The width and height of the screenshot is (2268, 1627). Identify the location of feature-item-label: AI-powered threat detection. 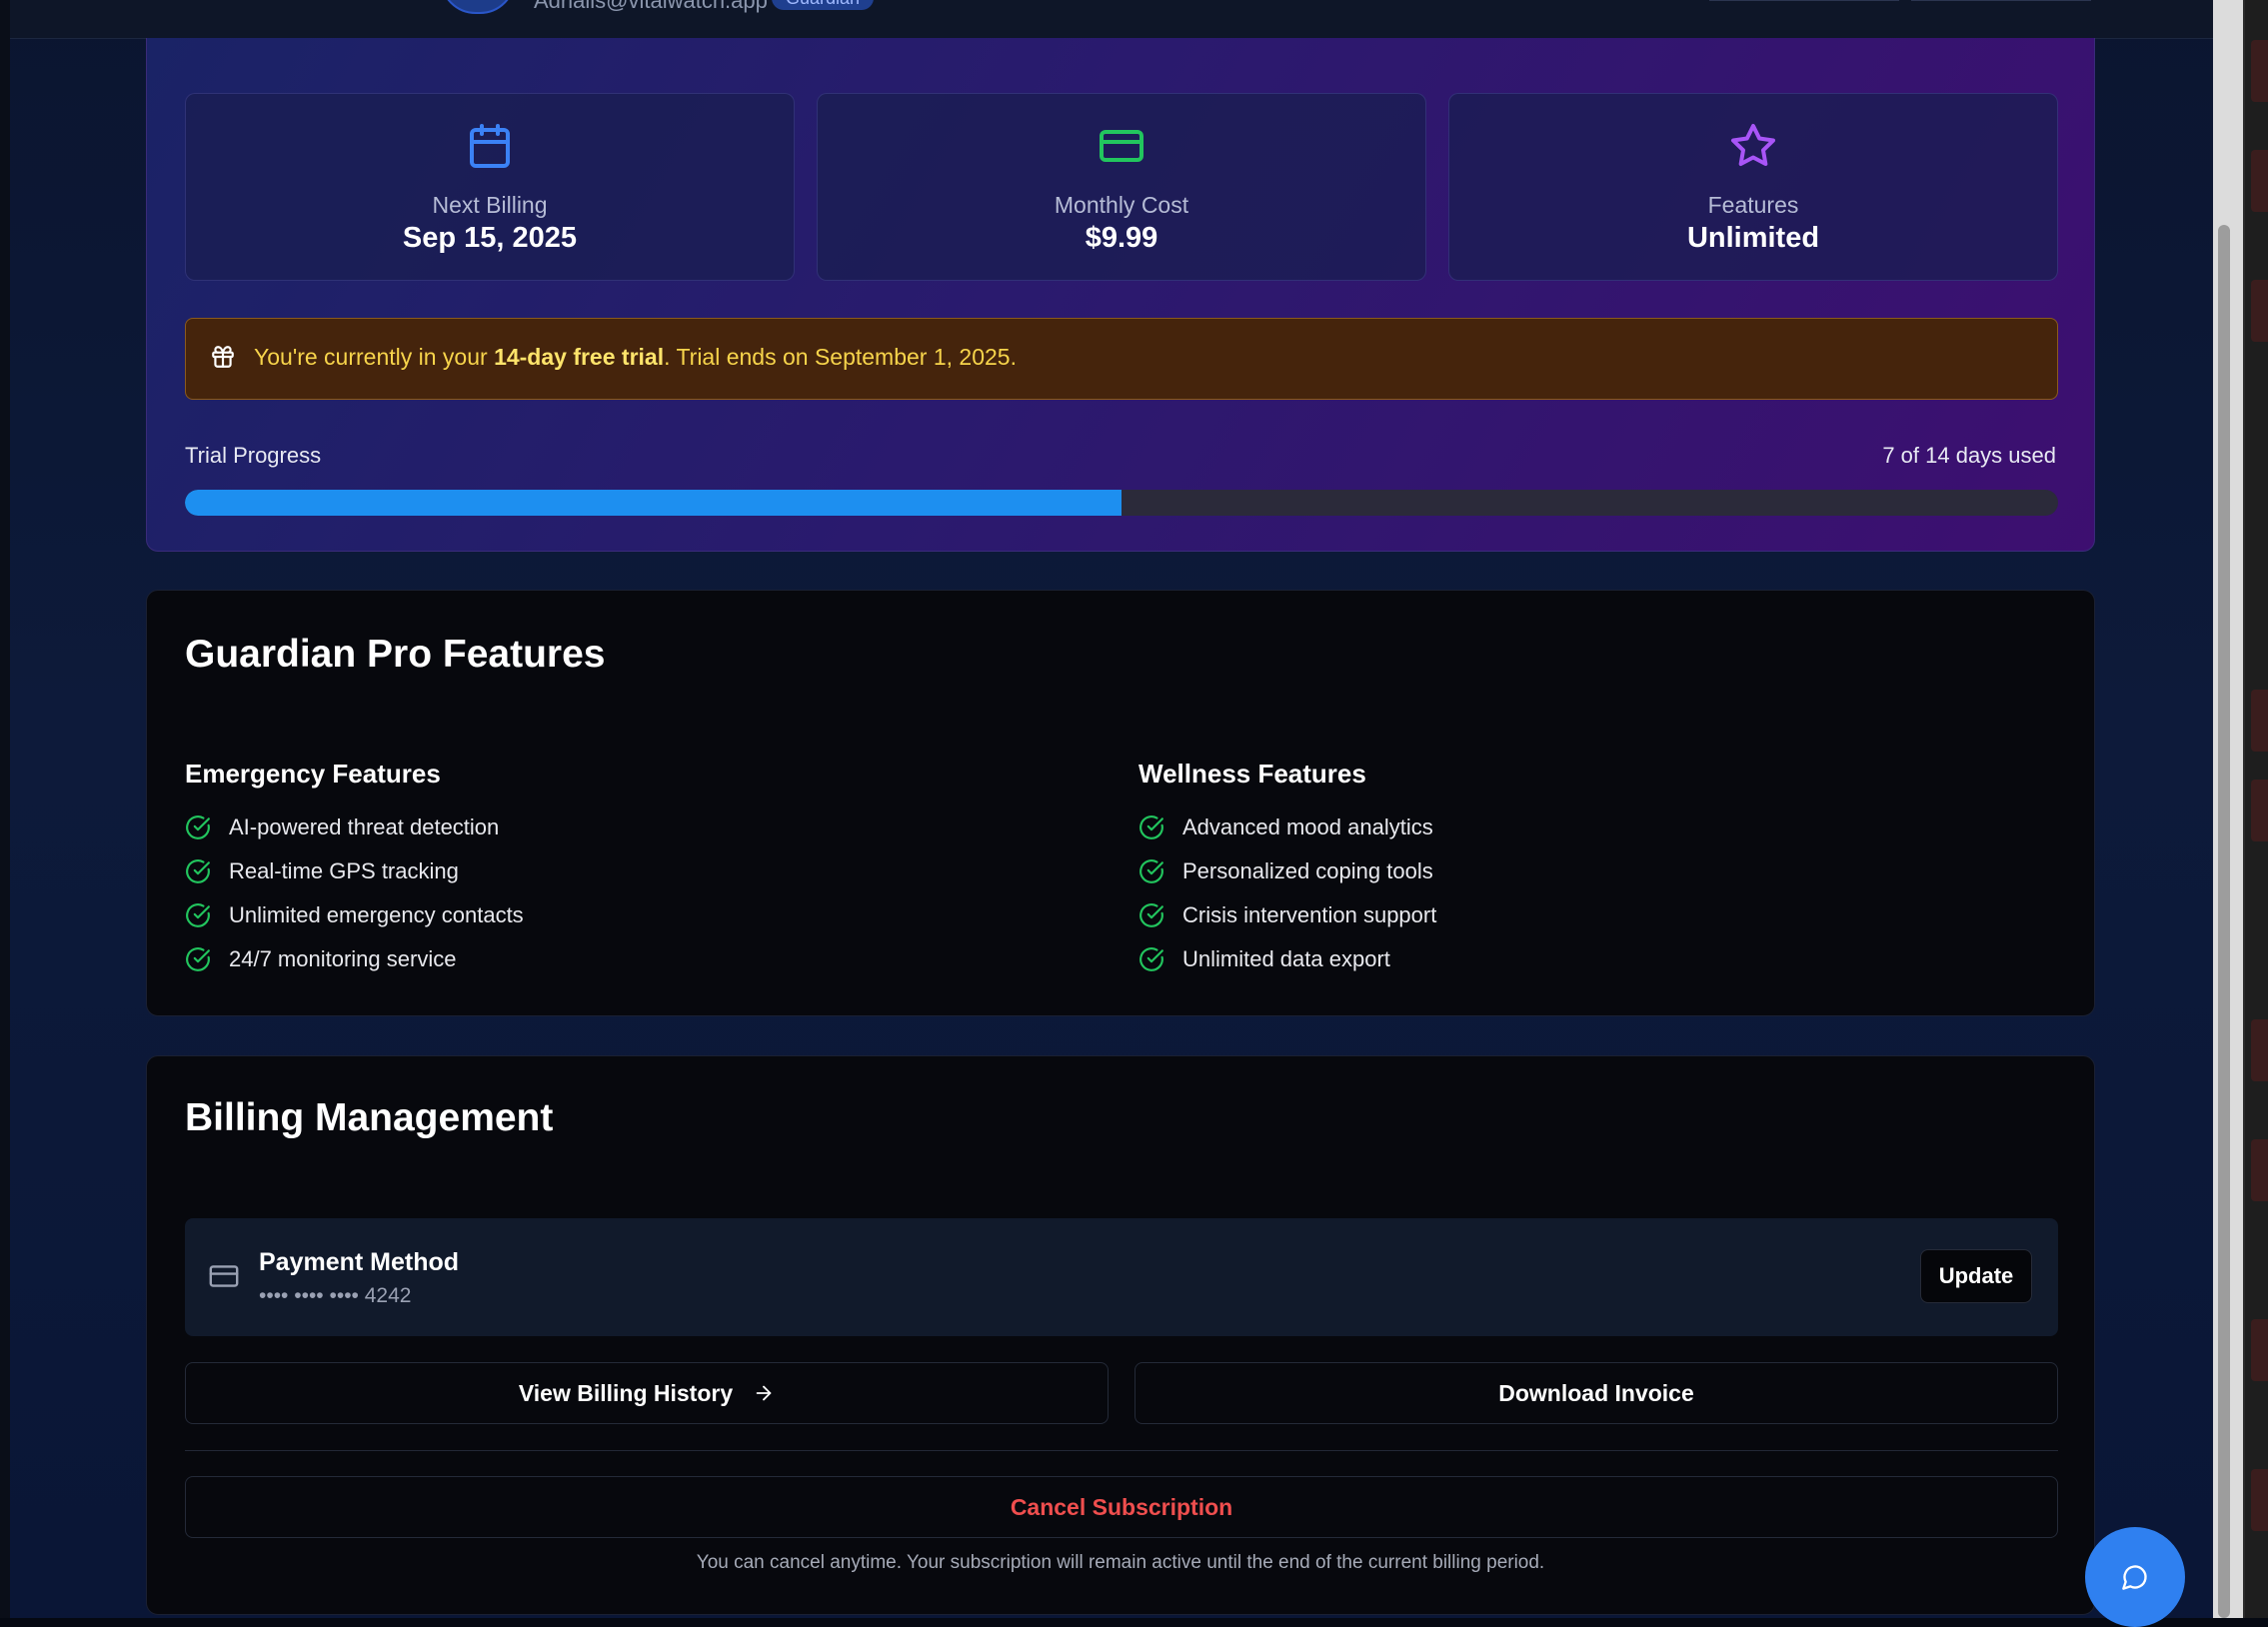
(365, 827).